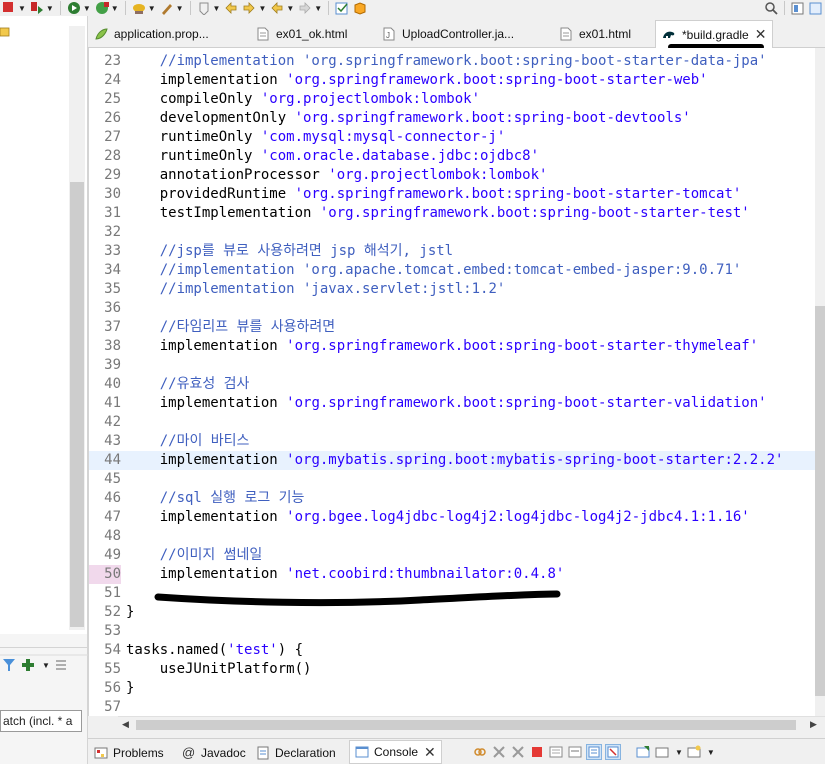 This screenshot has height=764, width=825. I want to click on code-line: 42, so click(457, 422).